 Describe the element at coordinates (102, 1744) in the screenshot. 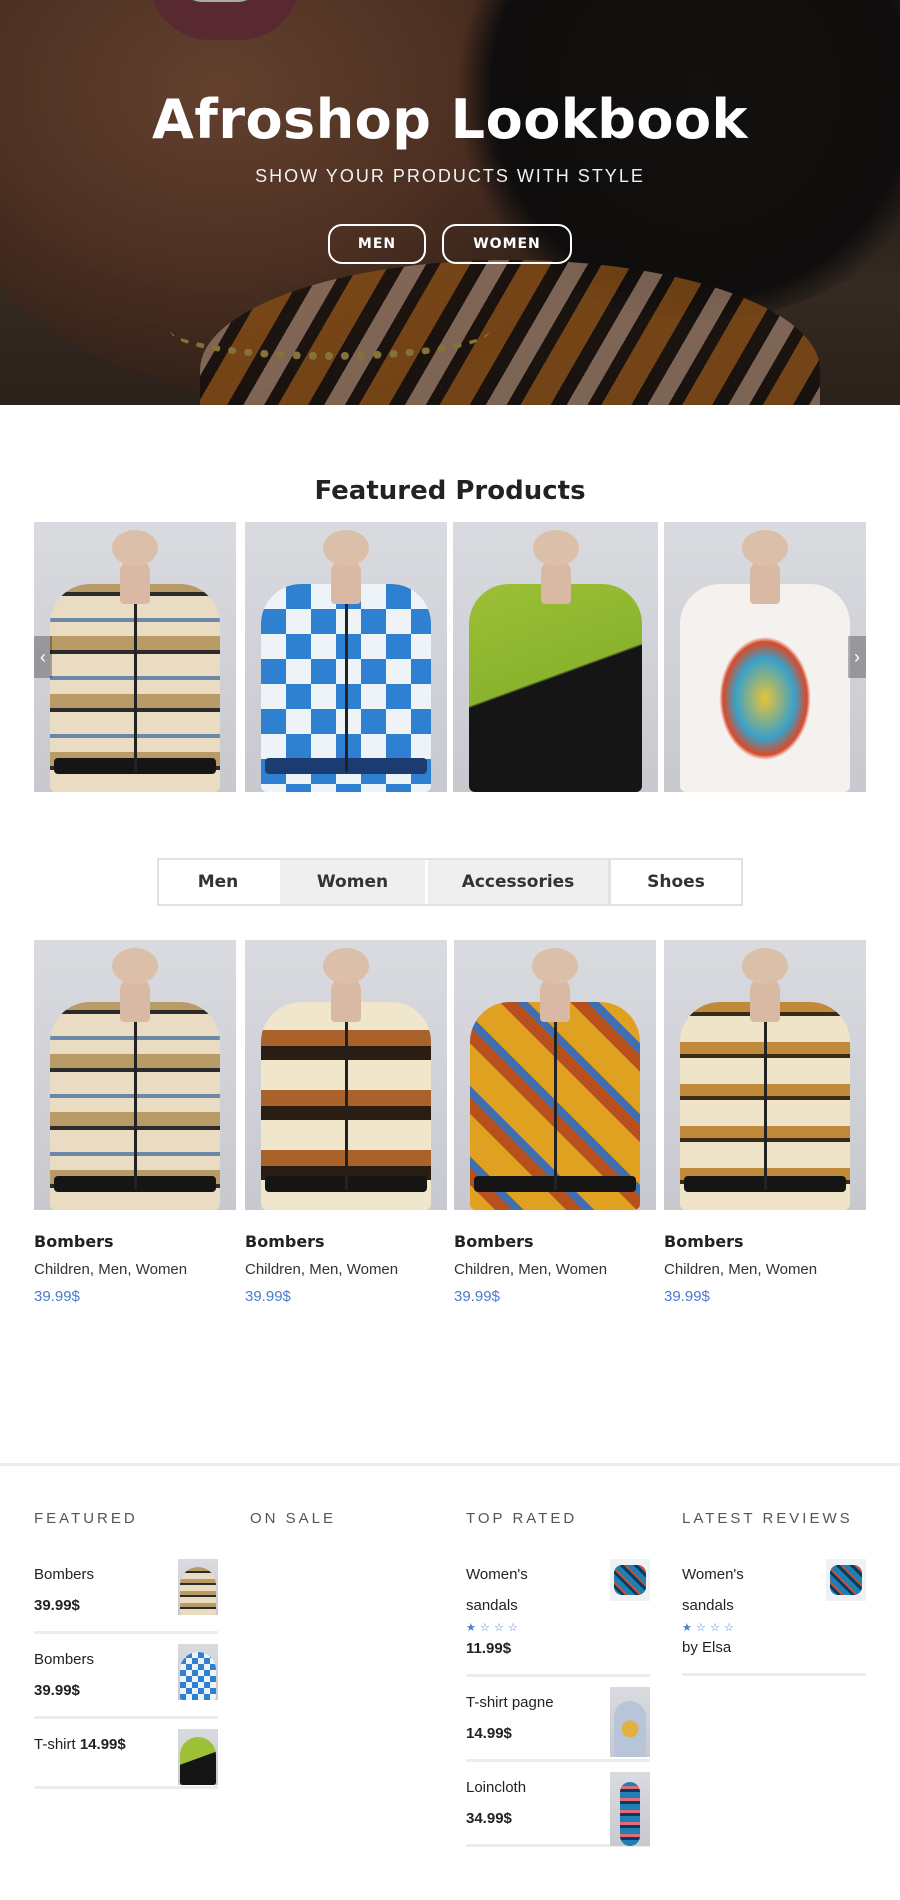

I see `widget-item-price: 14.99$` at that location.